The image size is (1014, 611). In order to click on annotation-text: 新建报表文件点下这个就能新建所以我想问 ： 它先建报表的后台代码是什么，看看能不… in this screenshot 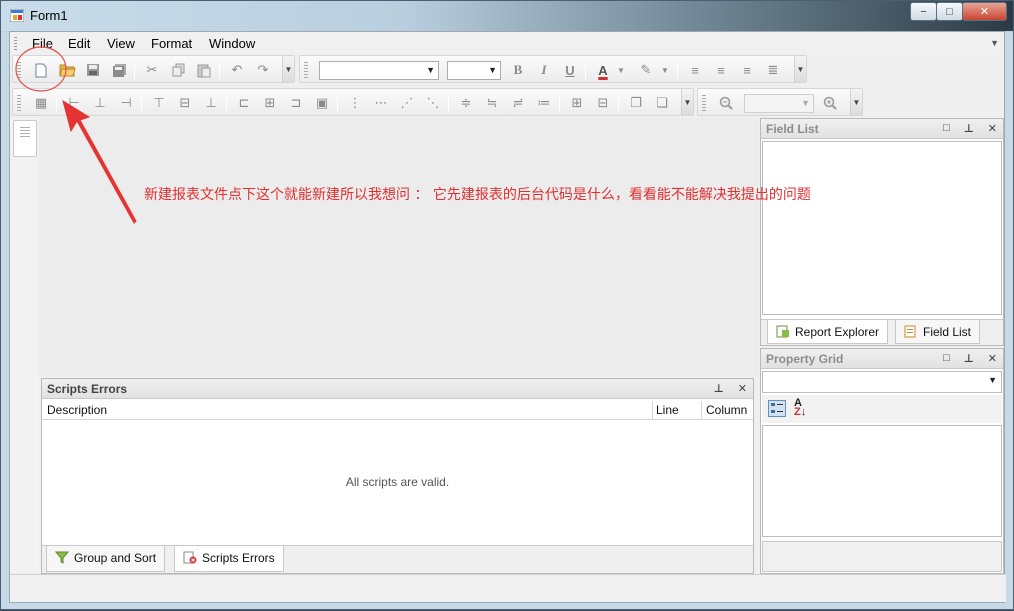, I will do `click(477, 195)`.